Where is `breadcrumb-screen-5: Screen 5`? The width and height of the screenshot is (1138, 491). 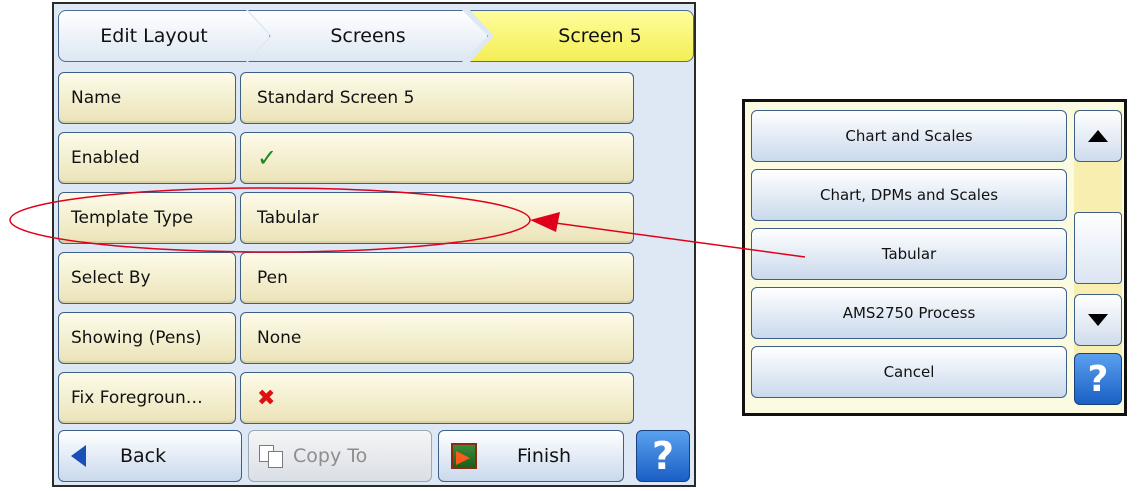 breadcrumb-screen-5: Screen 5 is located at coordinates (582, 36).